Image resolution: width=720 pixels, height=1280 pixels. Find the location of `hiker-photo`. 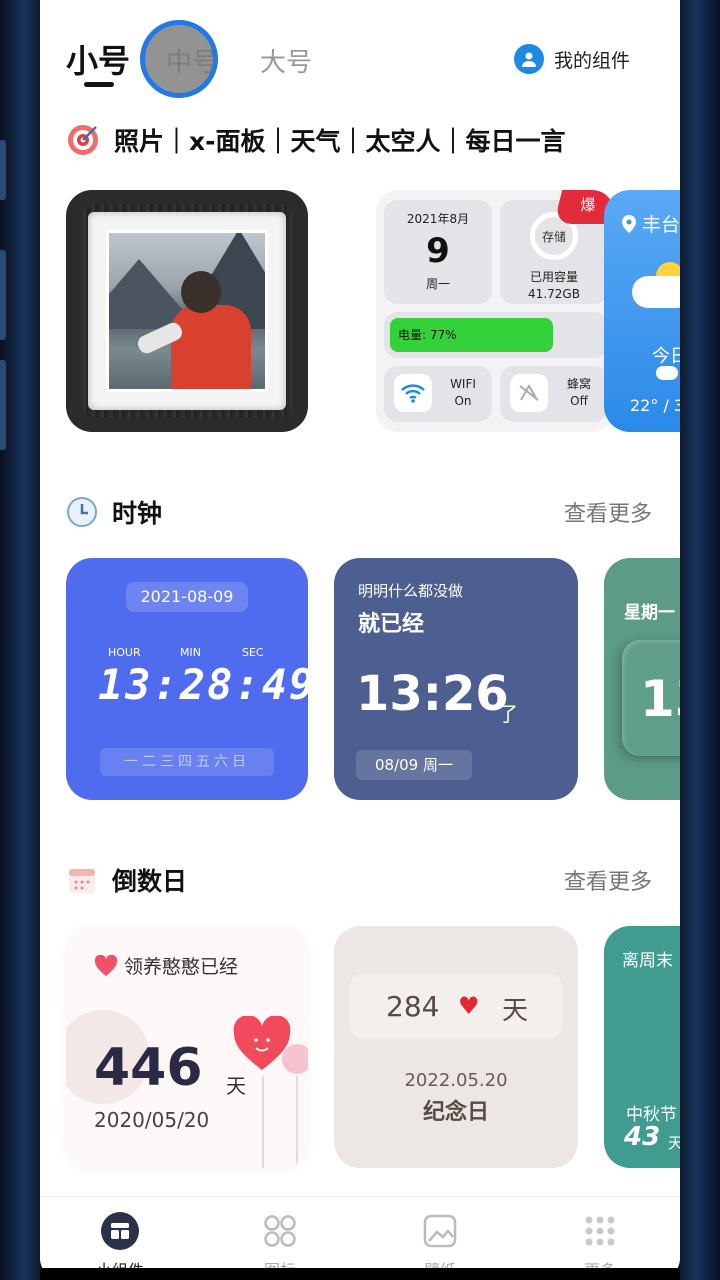

hiker-photo is located at coordinates (187, 311).